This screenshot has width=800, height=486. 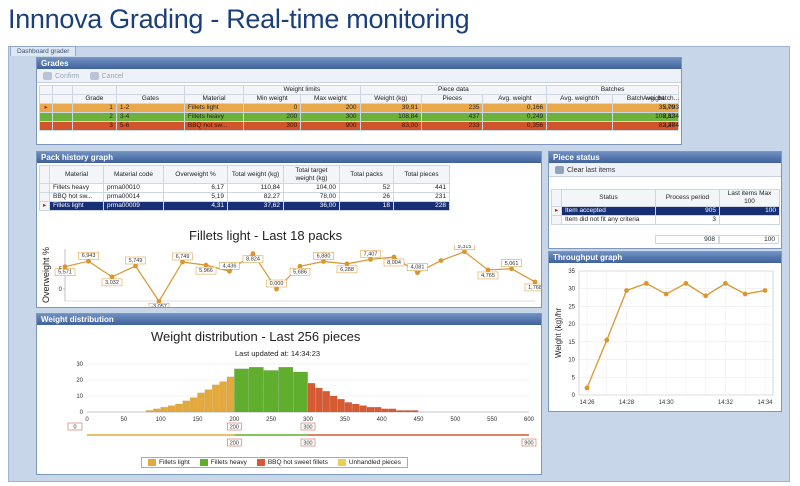 What do you see at coordinates (195, 174) in the screenshot?
I see `col-overweight: Overweight %` at bounding box center [195, 174].